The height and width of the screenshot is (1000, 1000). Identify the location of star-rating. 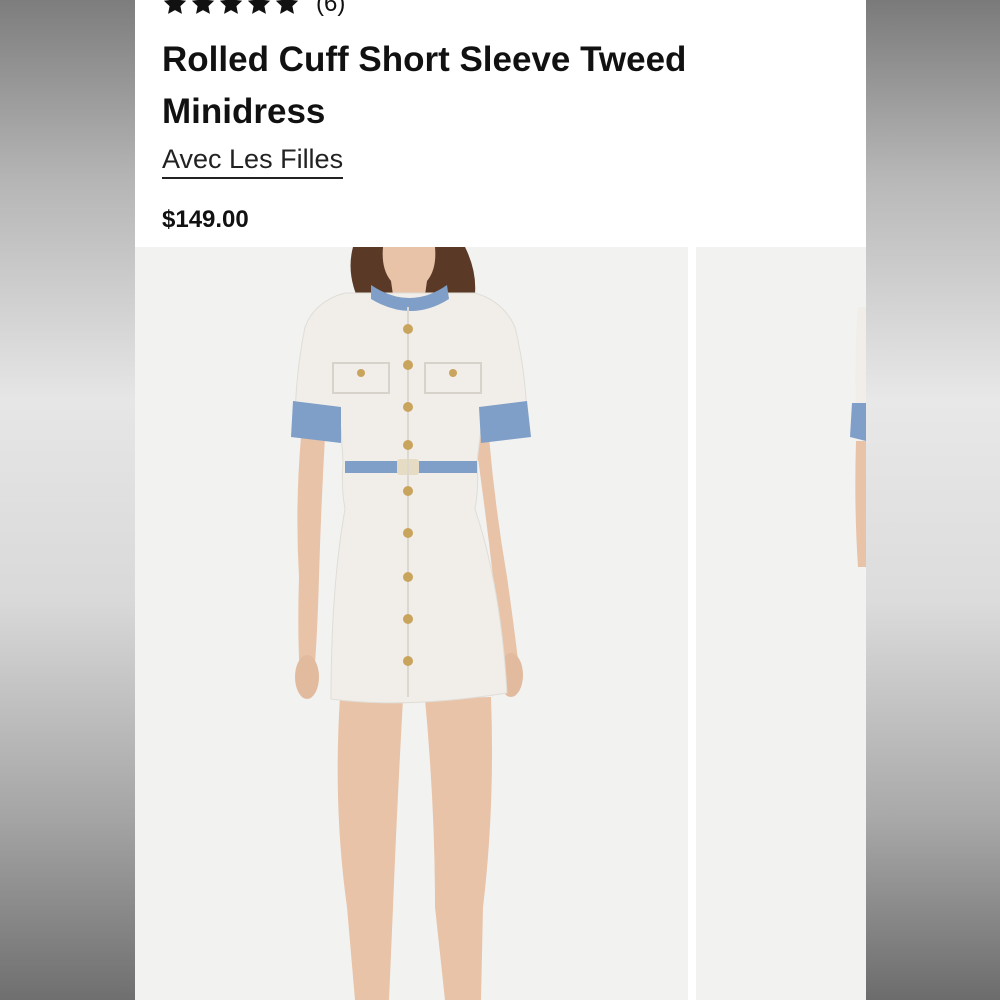
(231, 8).